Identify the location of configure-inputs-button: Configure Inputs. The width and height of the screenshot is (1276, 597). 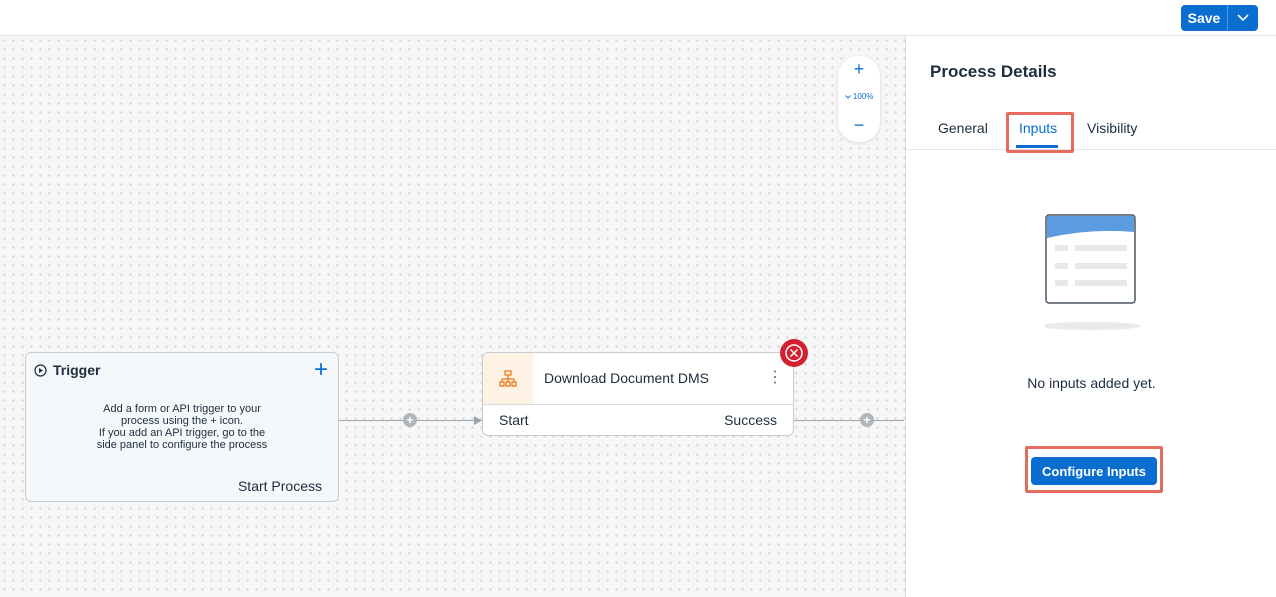
(1094, 471).